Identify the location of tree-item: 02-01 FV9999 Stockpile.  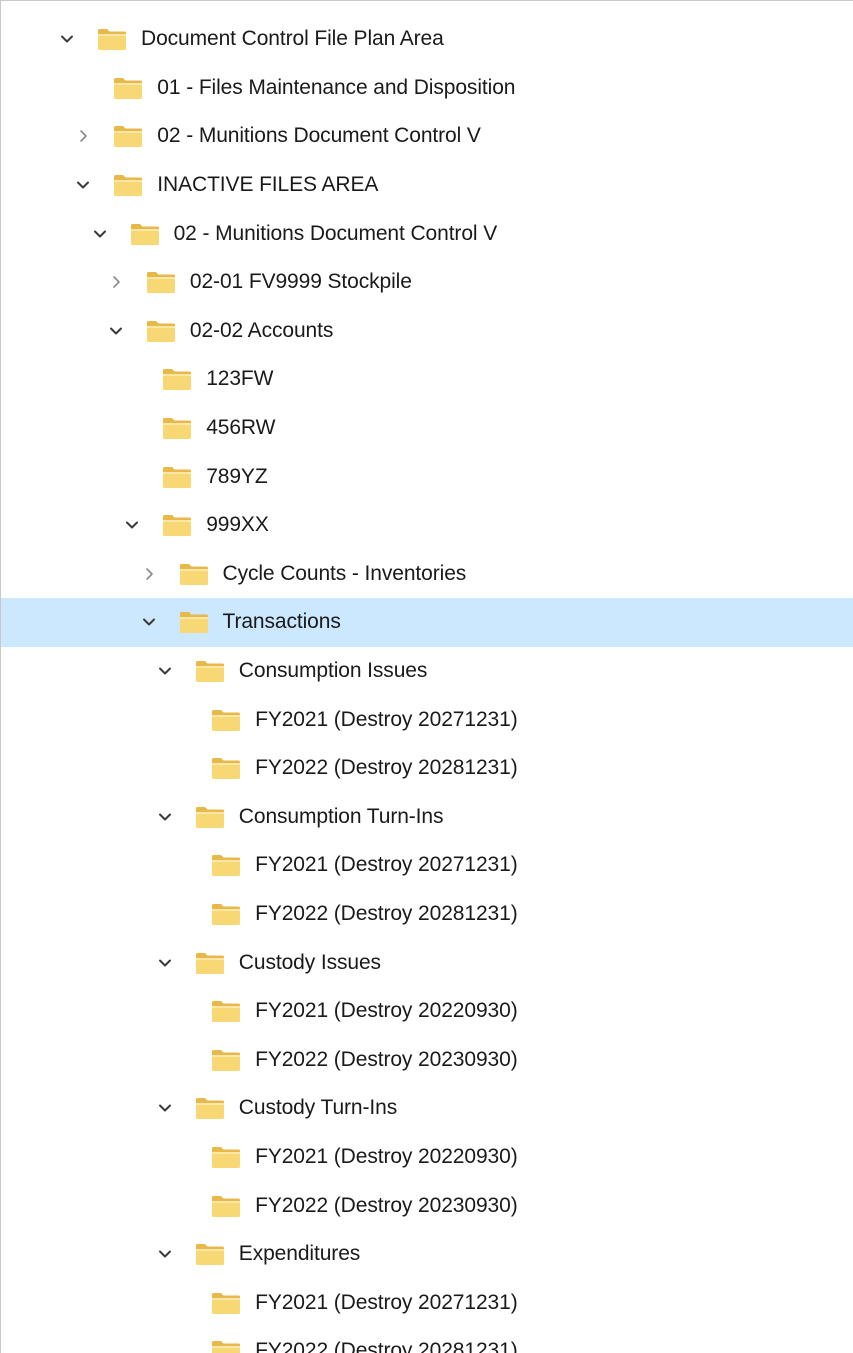
(427, 282).